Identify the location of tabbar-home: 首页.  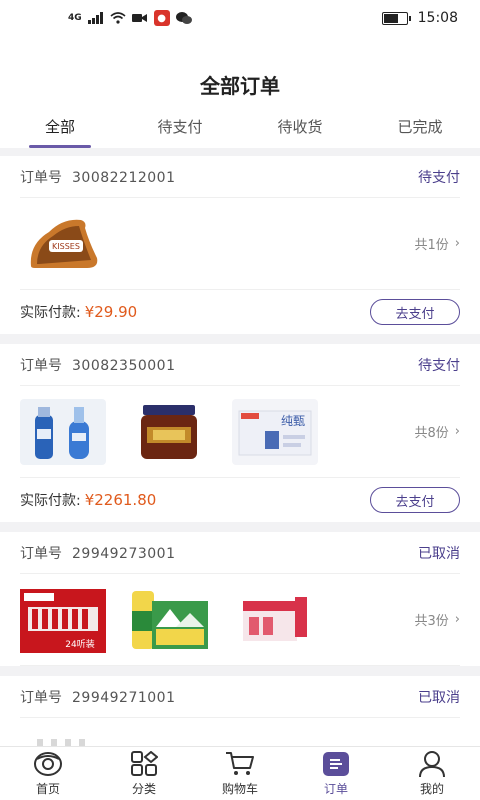
(48, 773).